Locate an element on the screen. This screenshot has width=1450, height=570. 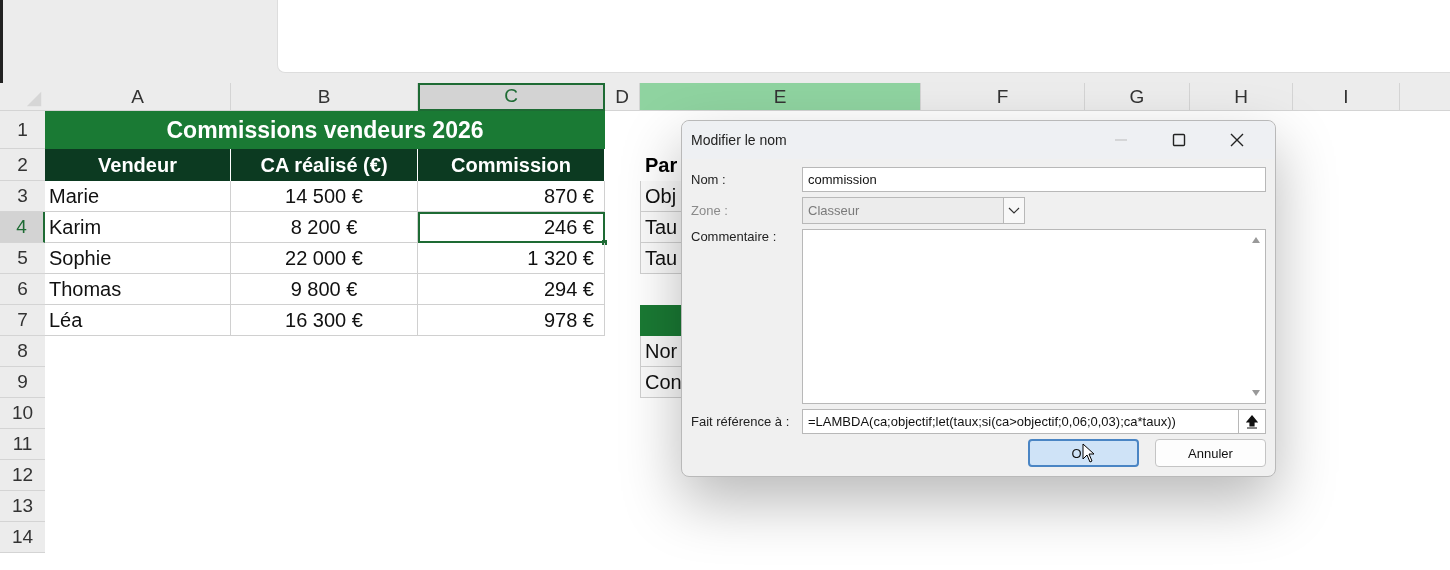
close-icon is located at coordinates (1237, 140).